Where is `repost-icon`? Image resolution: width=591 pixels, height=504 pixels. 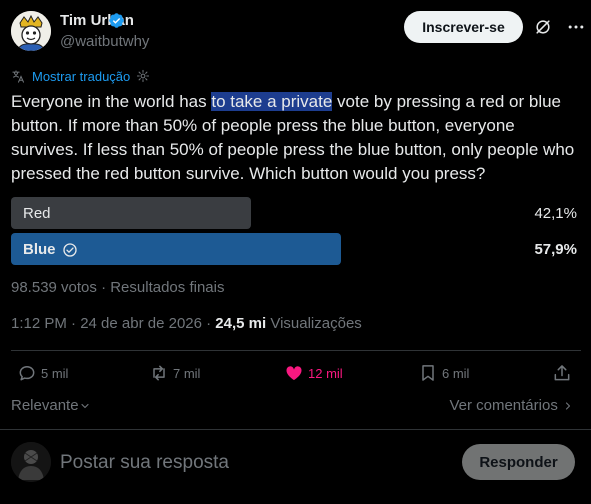
repost-icon is located at coordinates (159, 373).